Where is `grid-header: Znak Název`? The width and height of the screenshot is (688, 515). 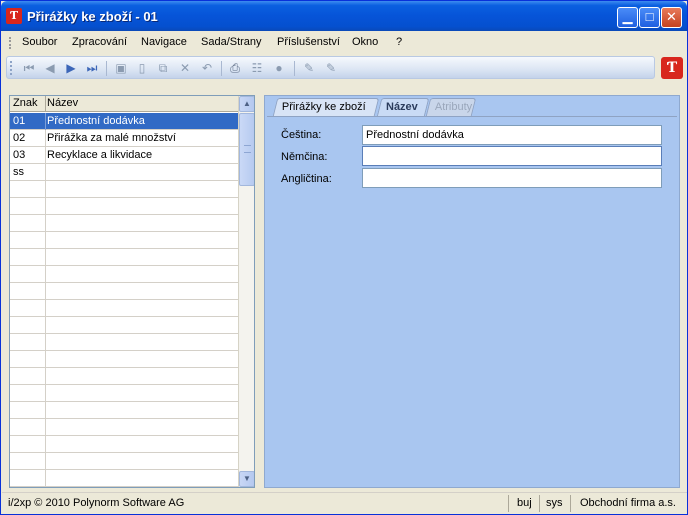 grid-header: Znak Název is located at coordinates (124, 104).